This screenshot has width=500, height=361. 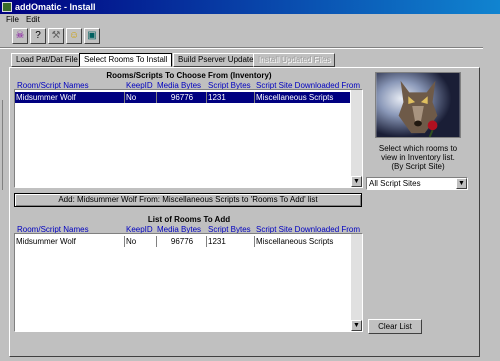 I want to click on tab-load-pat-dat: Load Pat/Dat File, so click(x=47, y=60).